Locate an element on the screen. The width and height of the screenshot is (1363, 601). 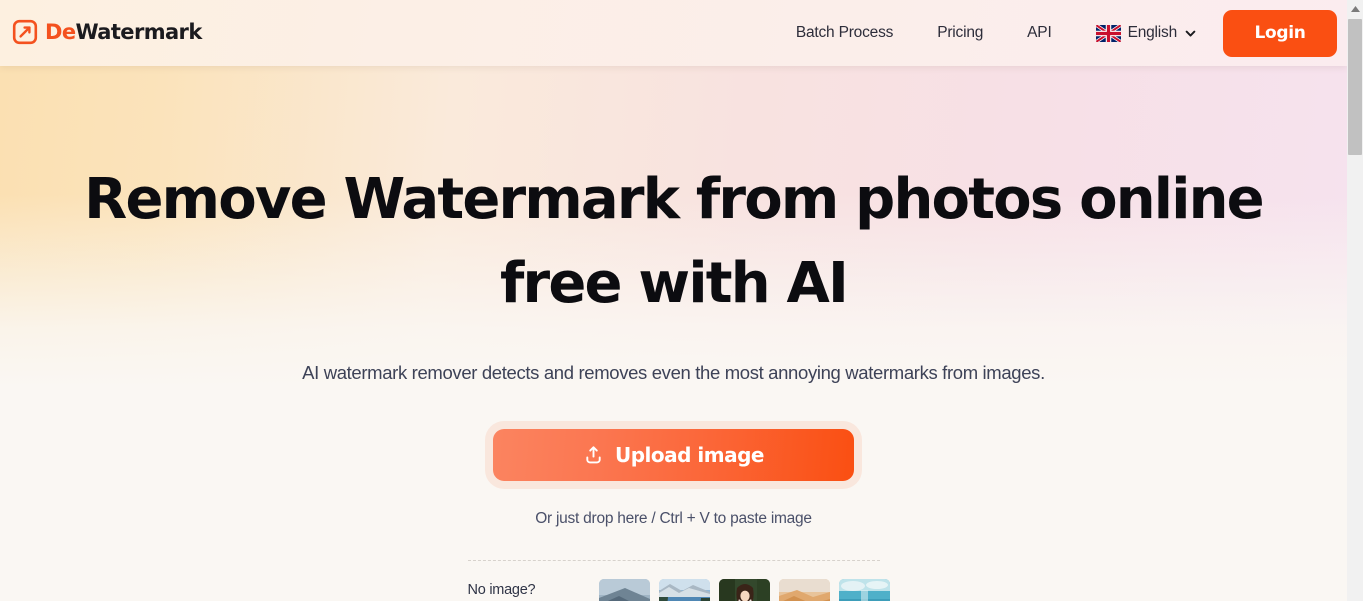
resize-arrow-square-icon is located at coordinates (25, 32).